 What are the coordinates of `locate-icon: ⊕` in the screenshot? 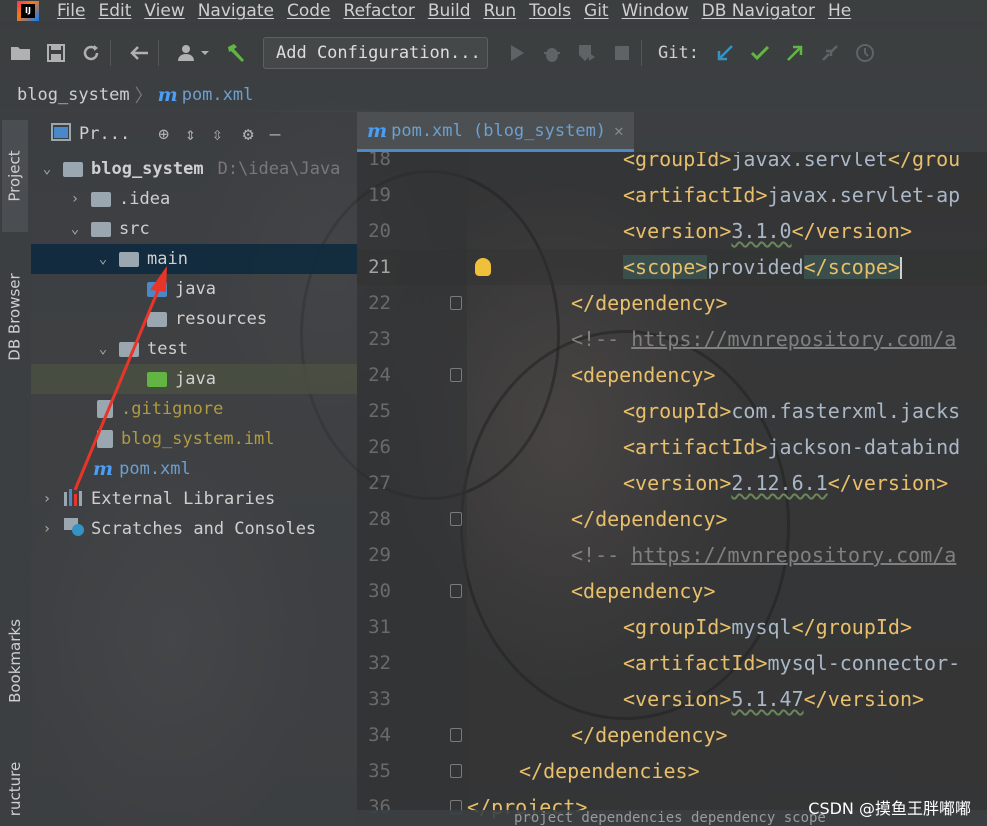 It's located at (163, 134).